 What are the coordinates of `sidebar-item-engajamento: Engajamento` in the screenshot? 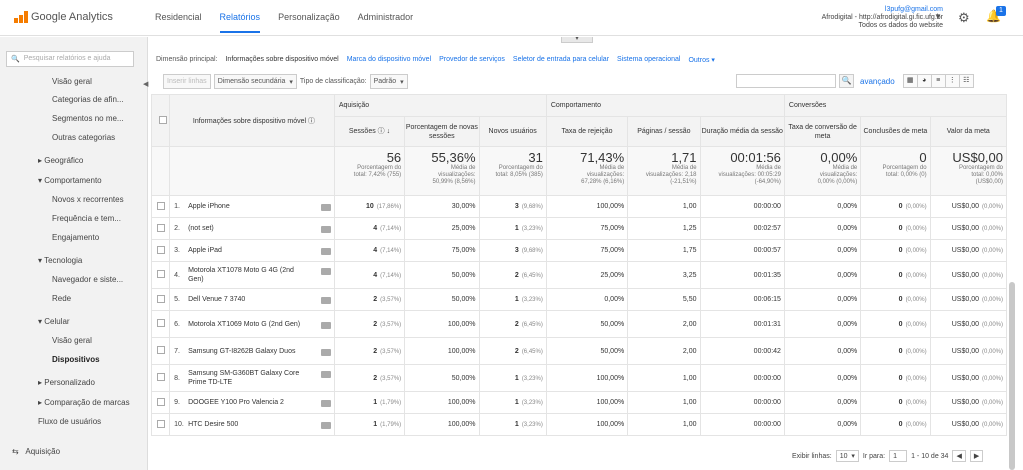 It's located at (75, 237).